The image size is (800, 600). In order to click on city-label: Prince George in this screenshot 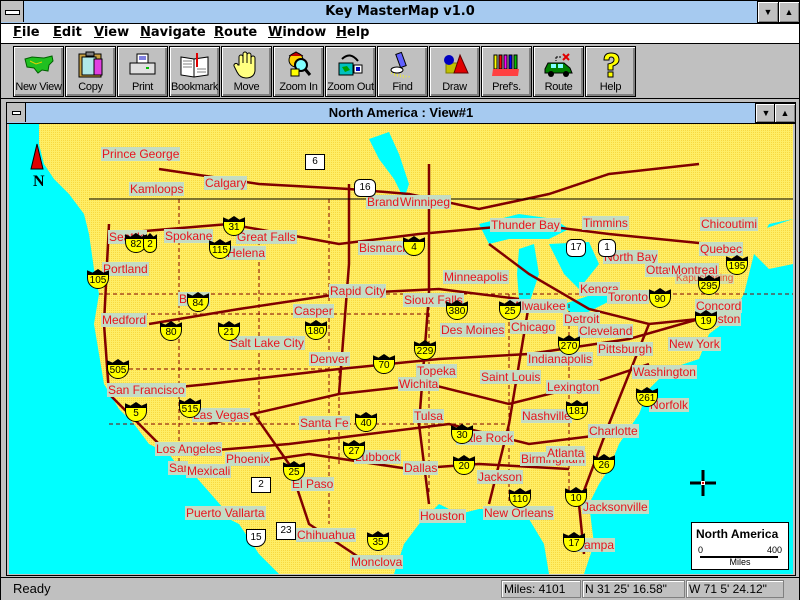, I will do `click(141, 154)`.